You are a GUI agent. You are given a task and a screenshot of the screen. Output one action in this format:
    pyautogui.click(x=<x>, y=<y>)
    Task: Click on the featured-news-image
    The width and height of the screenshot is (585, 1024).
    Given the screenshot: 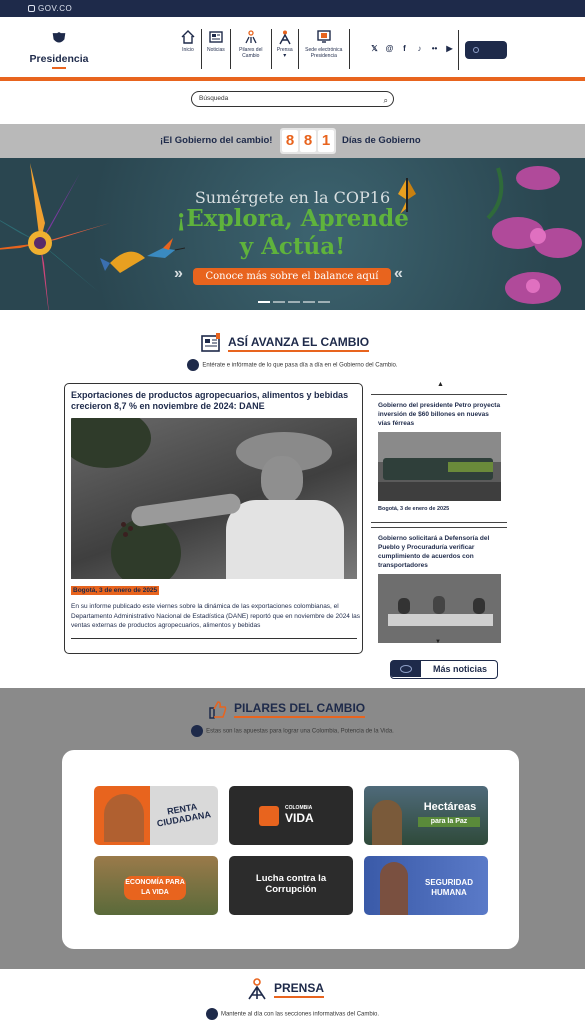 What is the action you would take?
    pyautogui.click(x=214, y=498)
    